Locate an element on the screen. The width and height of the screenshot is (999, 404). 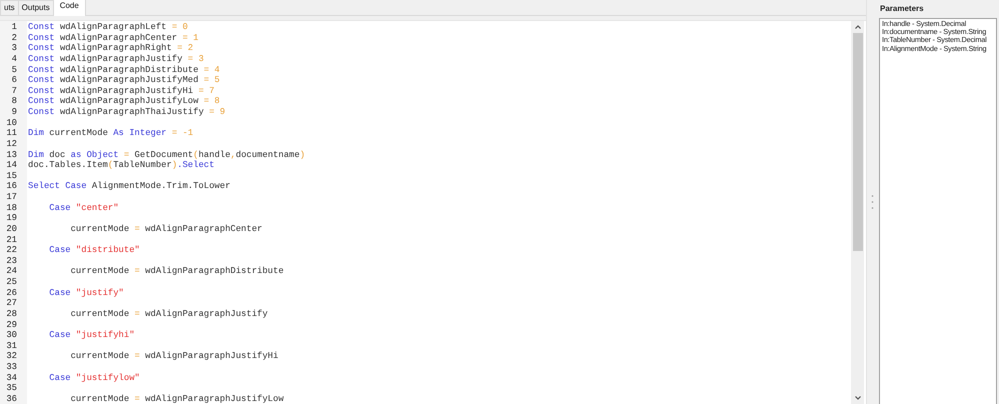
line-number: 14 is located at coordinates (11, 165).